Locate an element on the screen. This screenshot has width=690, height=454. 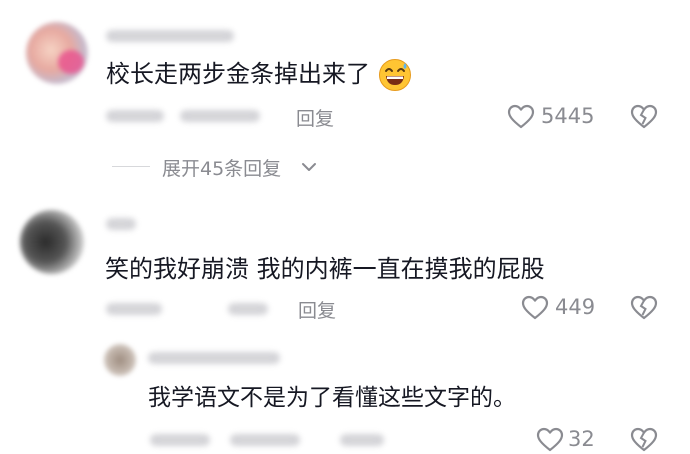
comment-text: 校长走两步金条掉出来了 is located at coordinates (238, 74).